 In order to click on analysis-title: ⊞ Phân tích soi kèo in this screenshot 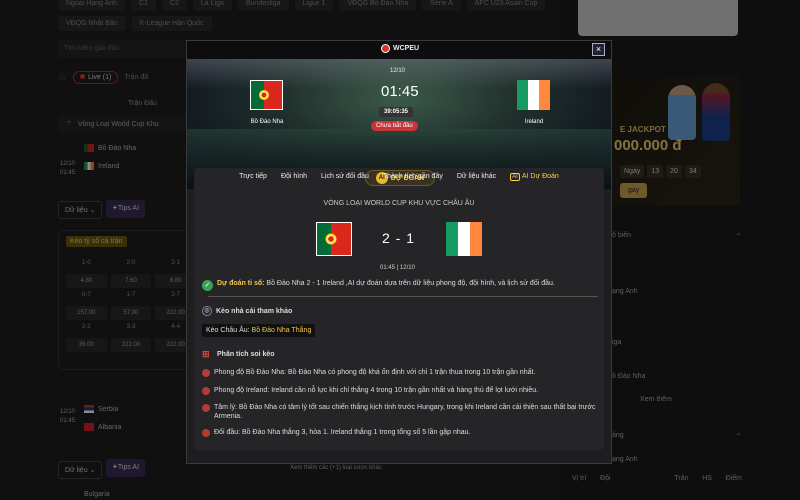, I will do `click(238, 354)`.